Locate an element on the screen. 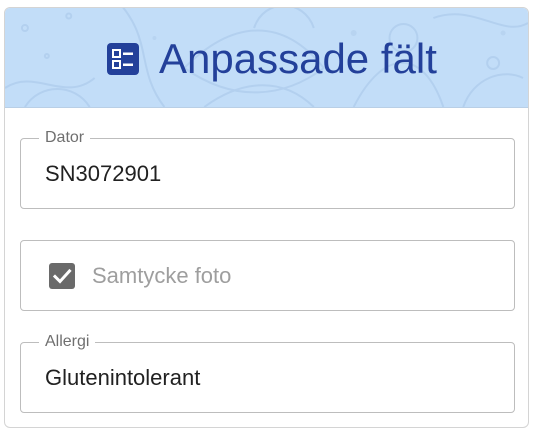 The width and height of the screenshot is (535, 436). dator-field-value: SN3072901 is located at coordinates (103, 174).